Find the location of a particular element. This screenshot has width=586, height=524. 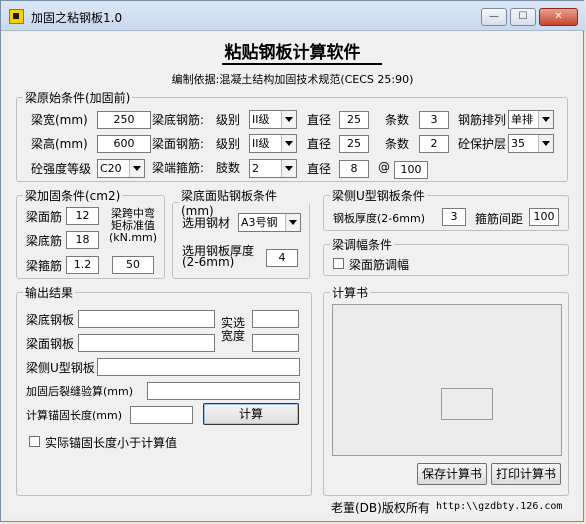

reinf-top-input: 12 is located at coordinates (82, 216).